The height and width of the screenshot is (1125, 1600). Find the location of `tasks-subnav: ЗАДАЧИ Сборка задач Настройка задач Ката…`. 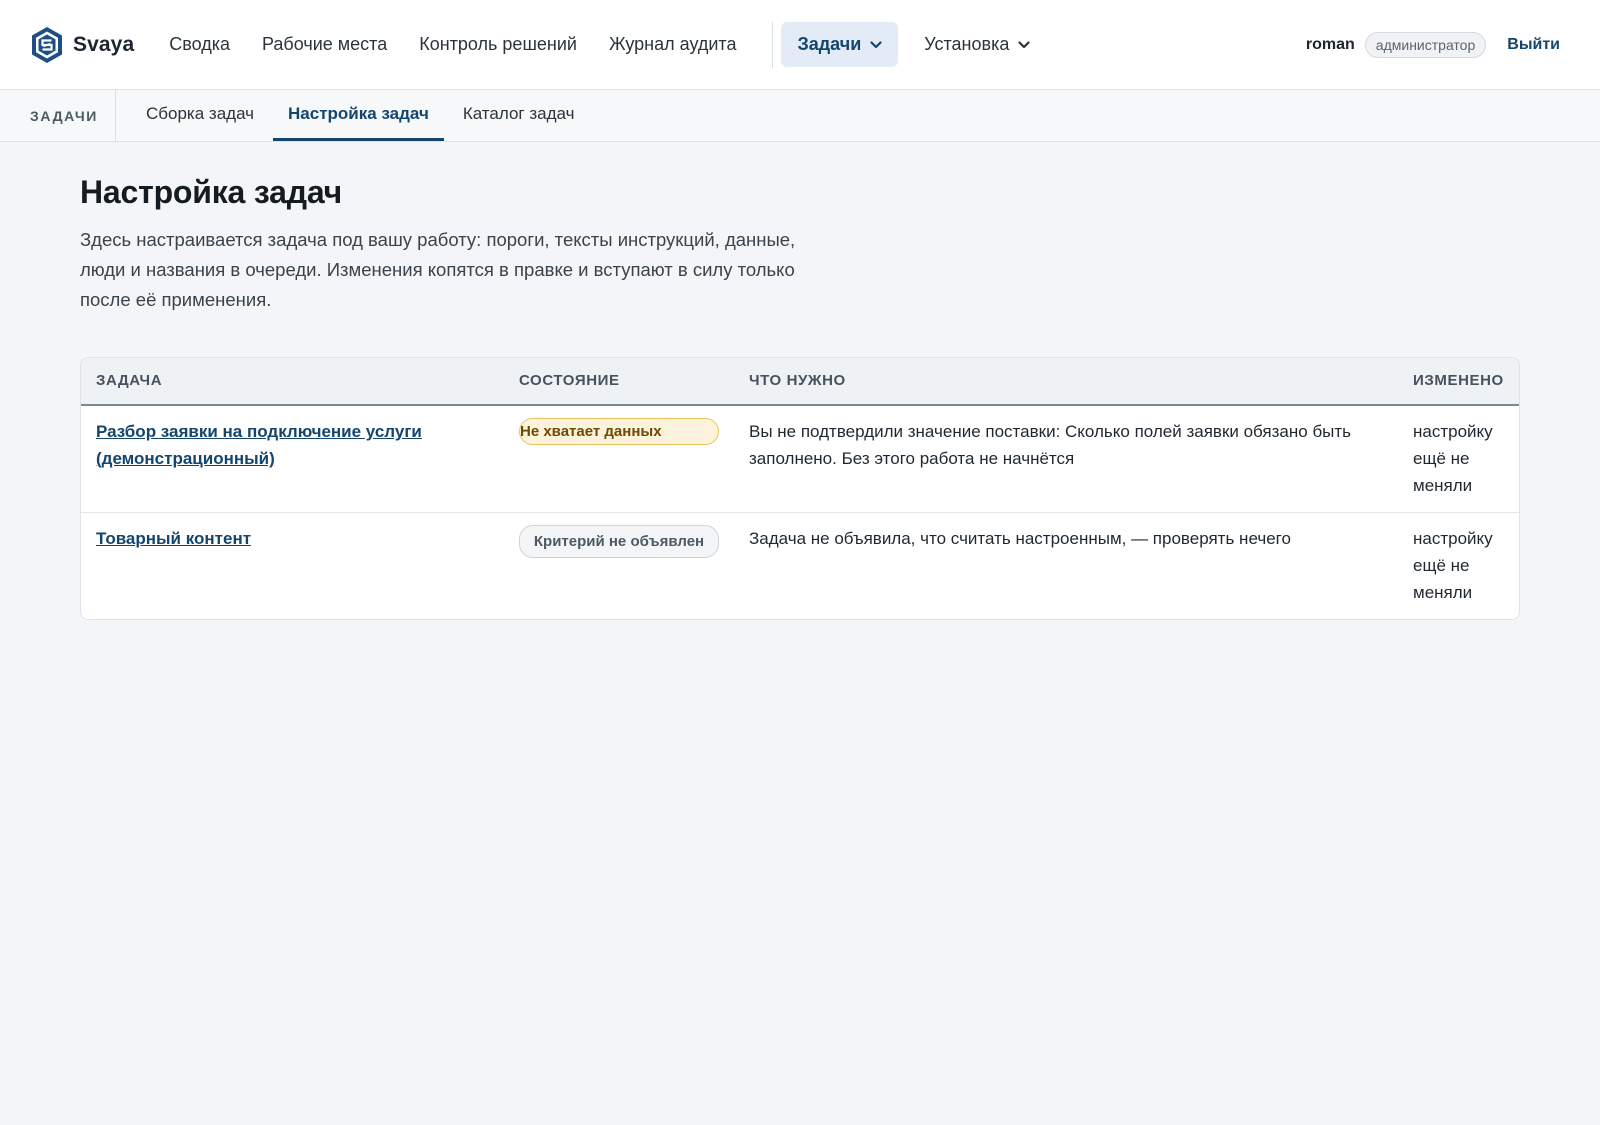

tasks-subnav: ЗАДАЧИ Сборка задач Настройка задач Ката… is located at coordinates (800, 116).